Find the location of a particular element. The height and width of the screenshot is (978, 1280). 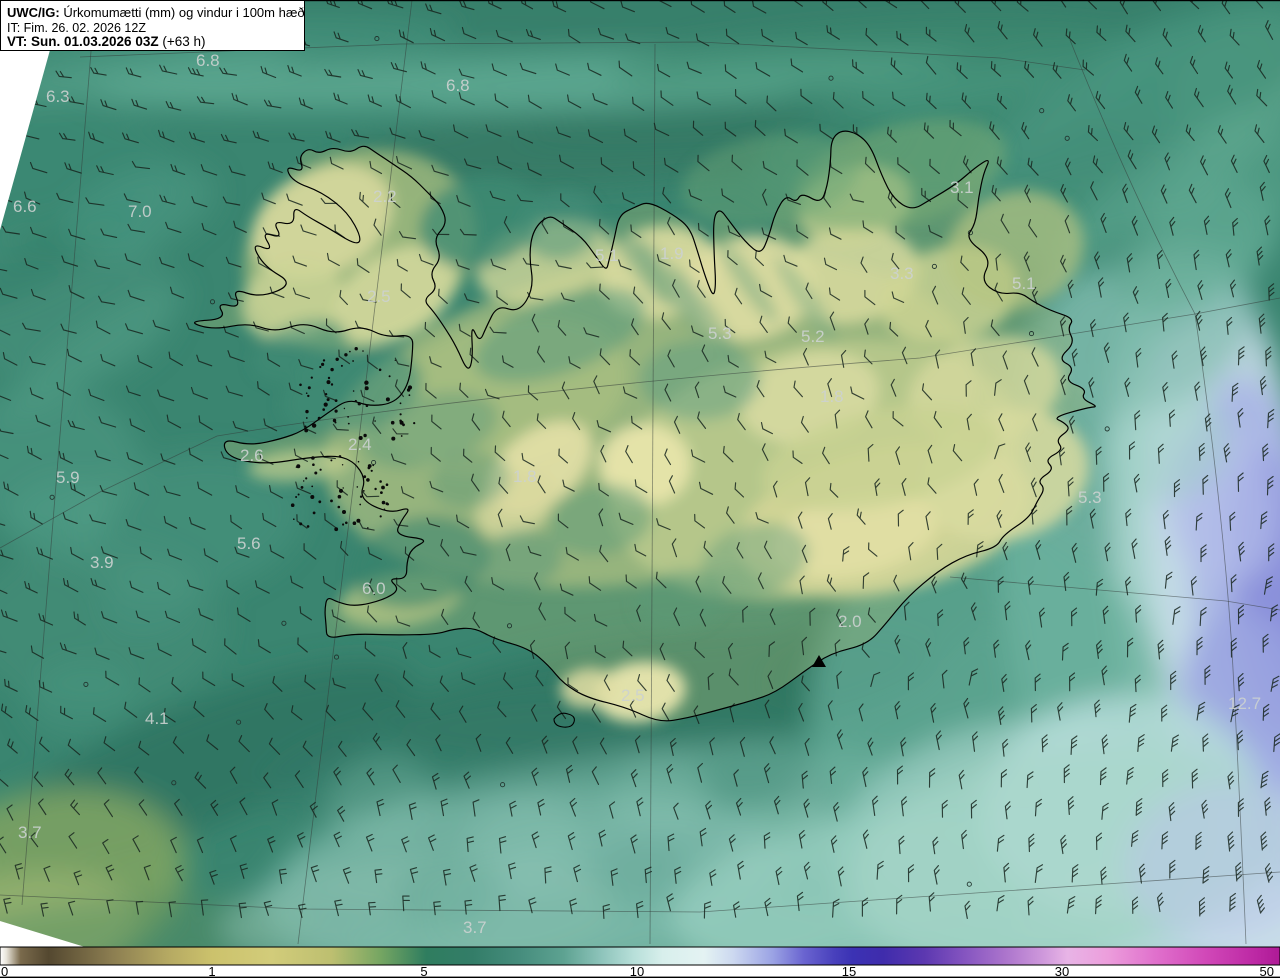

svg-text: IT: Fim. 26. 02. 2026 12Z is located at coordinates (76, 28).